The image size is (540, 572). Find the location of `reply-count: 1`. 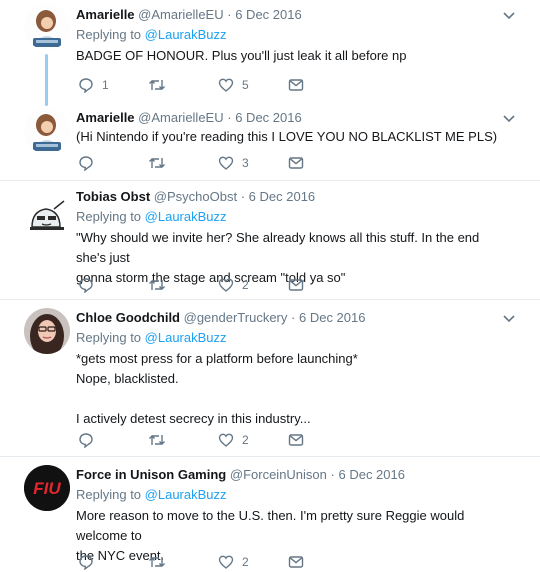

reply-count: 1 is located at coordinates (105, 85).